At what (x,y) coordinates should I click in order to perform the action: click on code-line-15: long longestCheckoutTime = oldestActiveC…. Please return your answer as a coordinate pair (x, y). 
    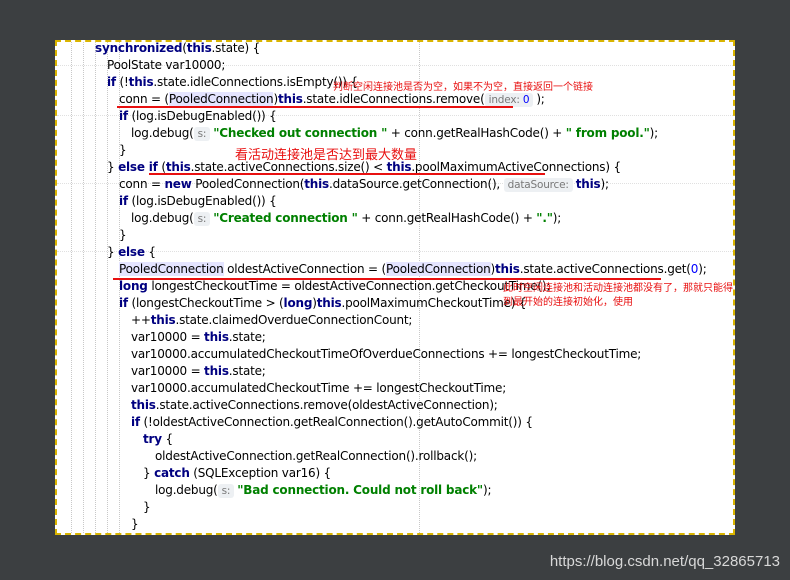
    Looking at the image, I should click on (335, 286).